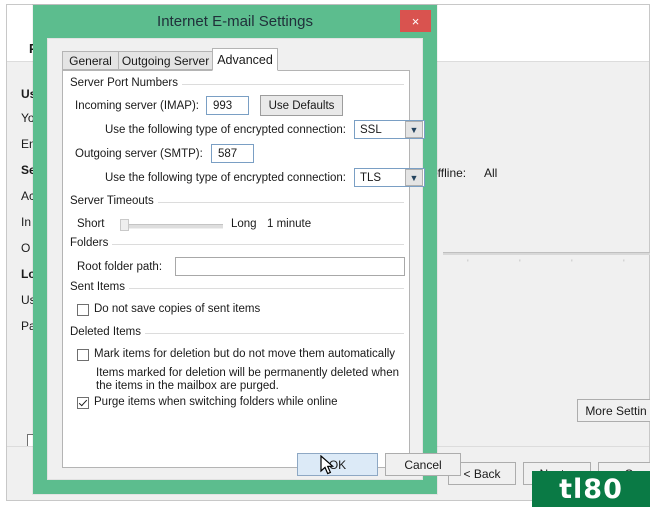 The width and height of the screenshot is (650, 507). What do you see at coordinates (289, 224) in the screenshot?
I see `timeout-value-label: 1 minute` at bounding box center [289, 224].